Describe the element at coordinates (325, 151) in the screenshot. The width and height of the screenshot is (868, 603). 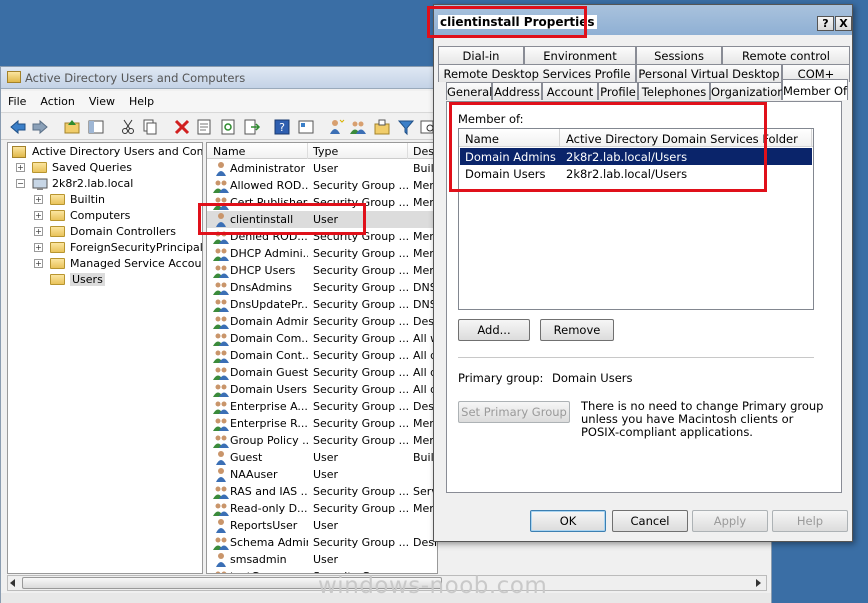
I see `col-header-type: Type` at that location.